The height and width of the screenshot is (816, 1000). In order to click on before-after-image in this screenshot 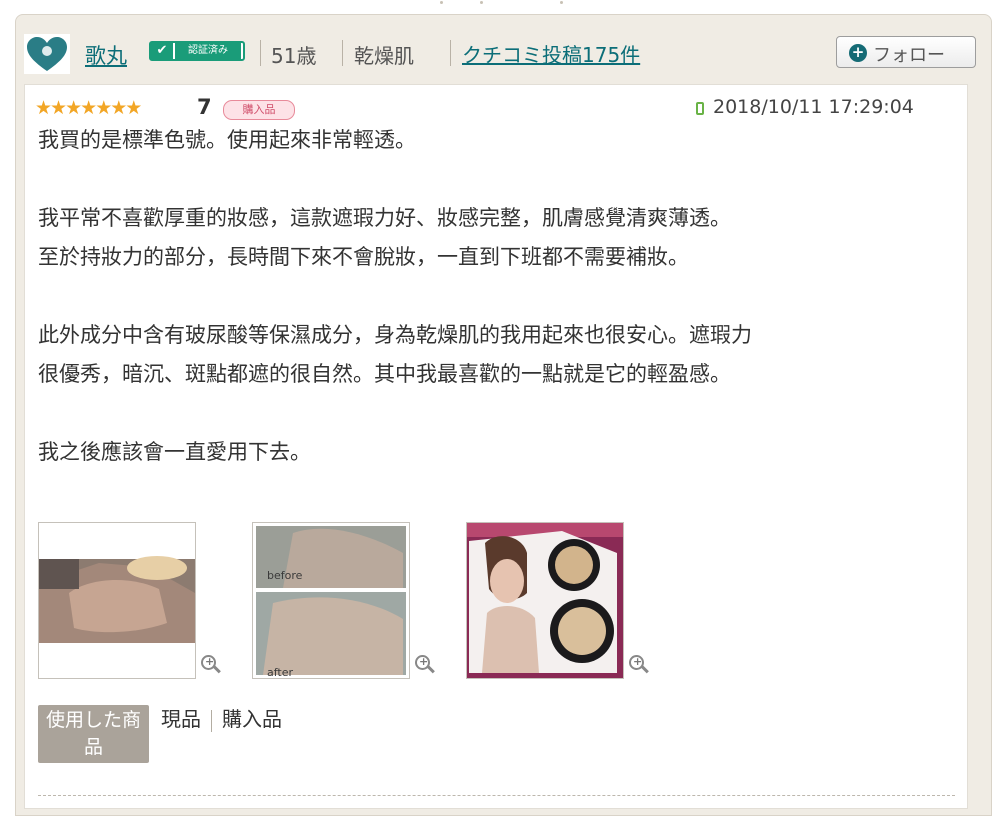, I will do `click(331, 600)`.